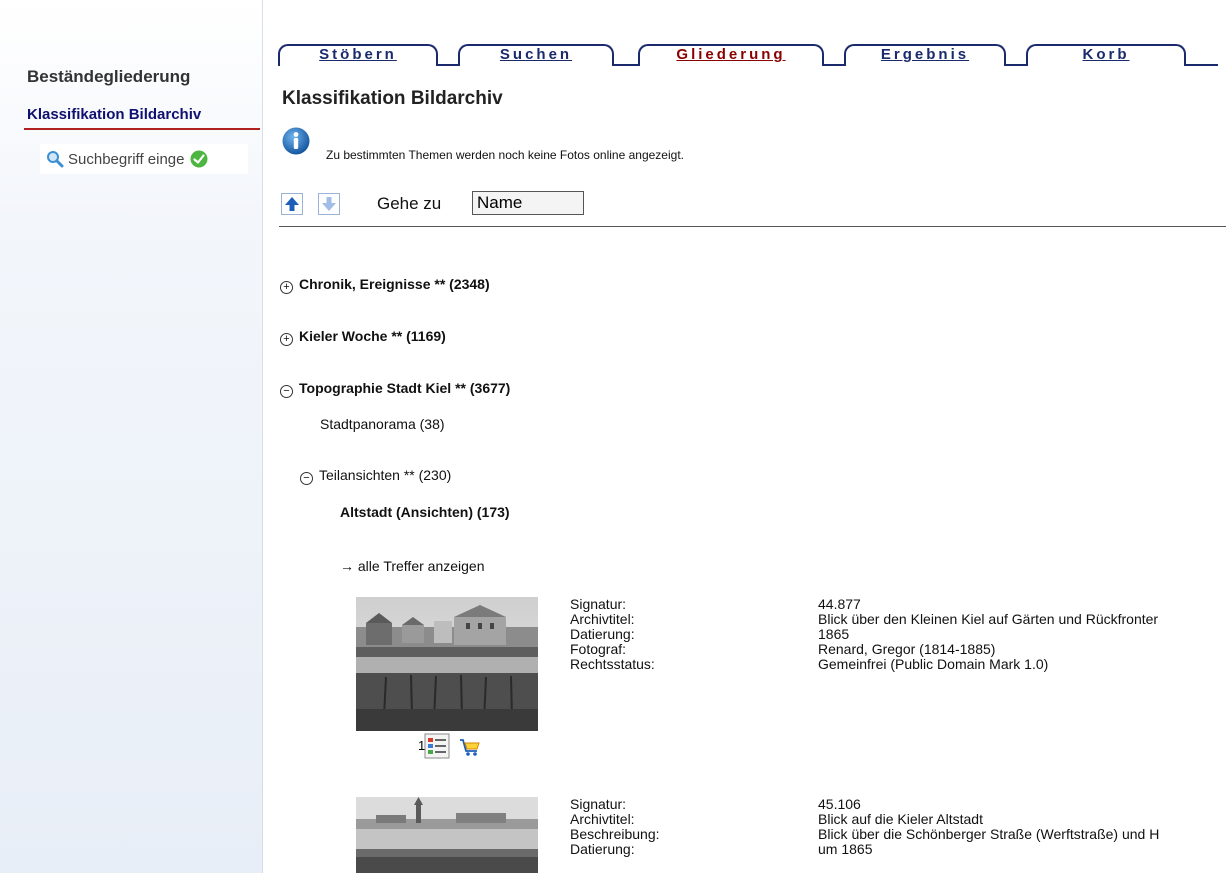  What do you see at coordinates (731, 55) in the screenshot?
I see `tab-gliederung: Gliederung` at bounding box center [731, 55].